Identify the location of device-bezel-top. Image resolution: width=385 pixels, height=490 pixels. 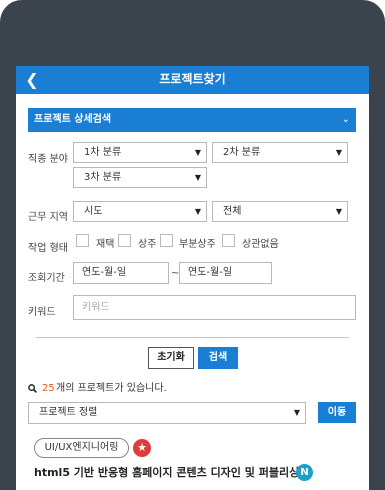
(192, 33).